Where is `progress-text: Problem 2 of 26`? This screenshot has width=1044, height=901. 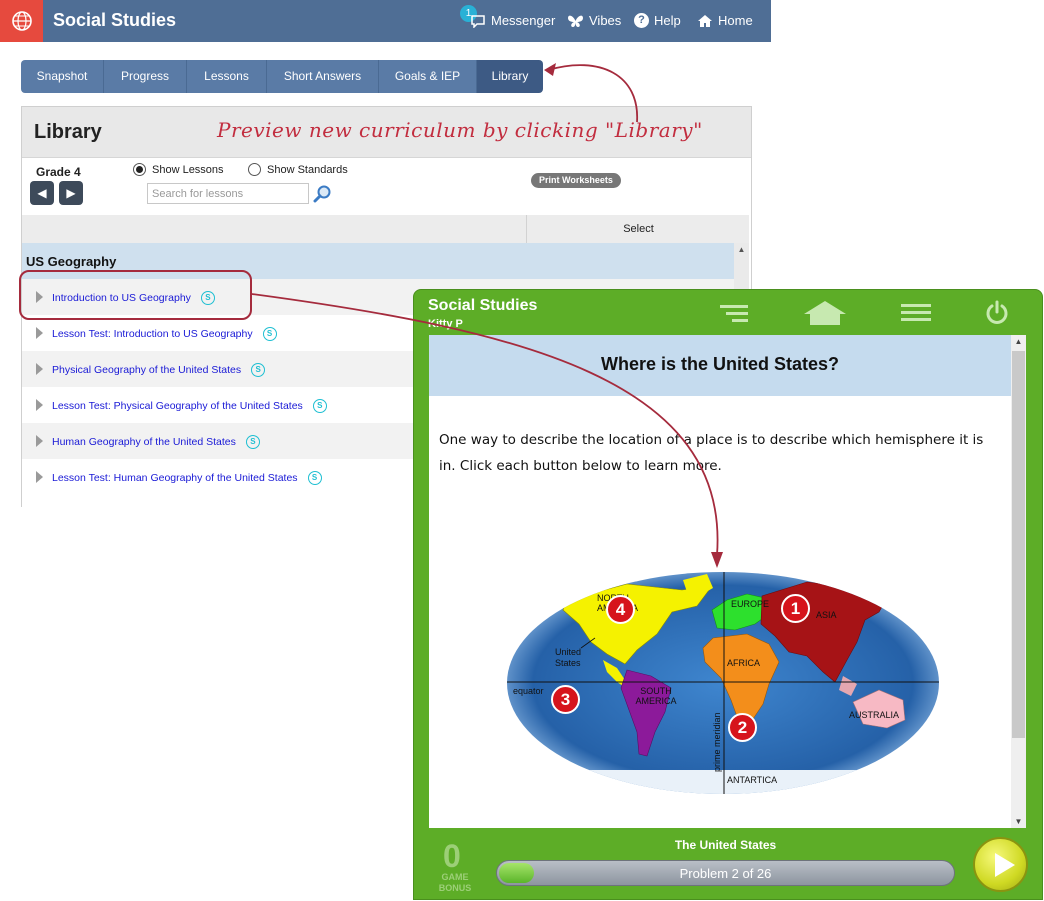
progress-text: Problem 2 of 26 is located at coordinates (725, 873).